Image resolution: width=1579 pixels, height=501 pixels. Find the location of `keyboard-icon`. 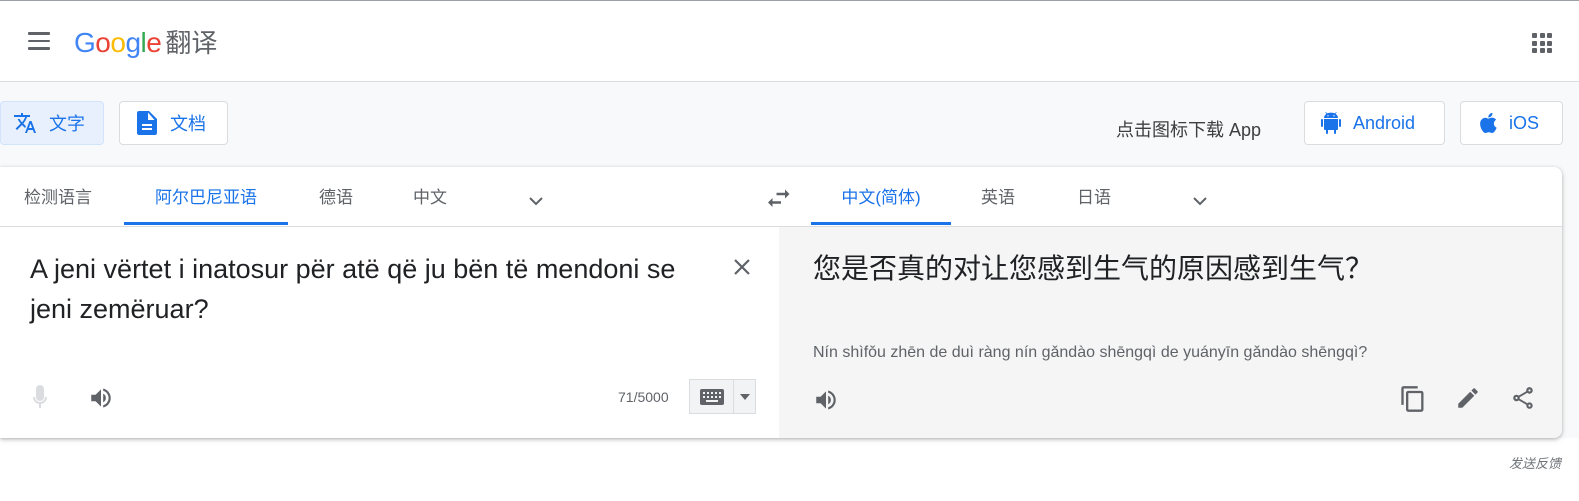

keyboard-icon is located at coordinates (712, 396).